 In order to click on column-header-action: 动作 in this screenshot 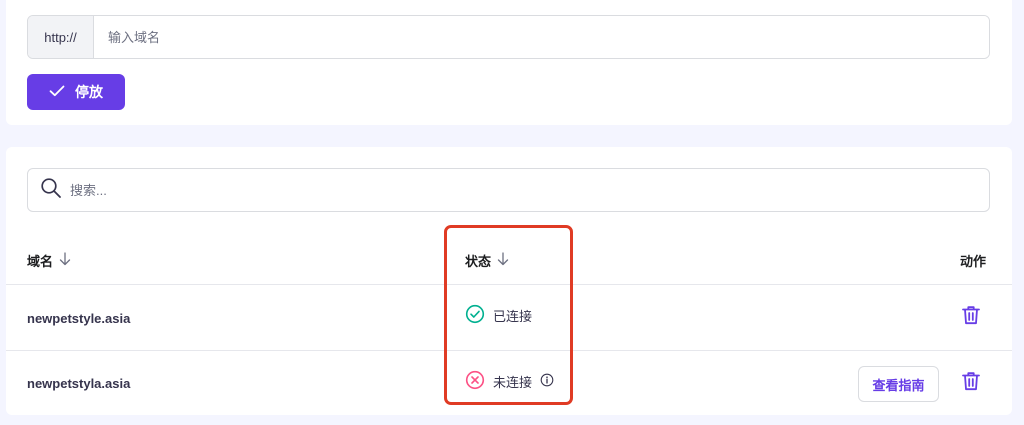, I will do `click(973, 260)`.